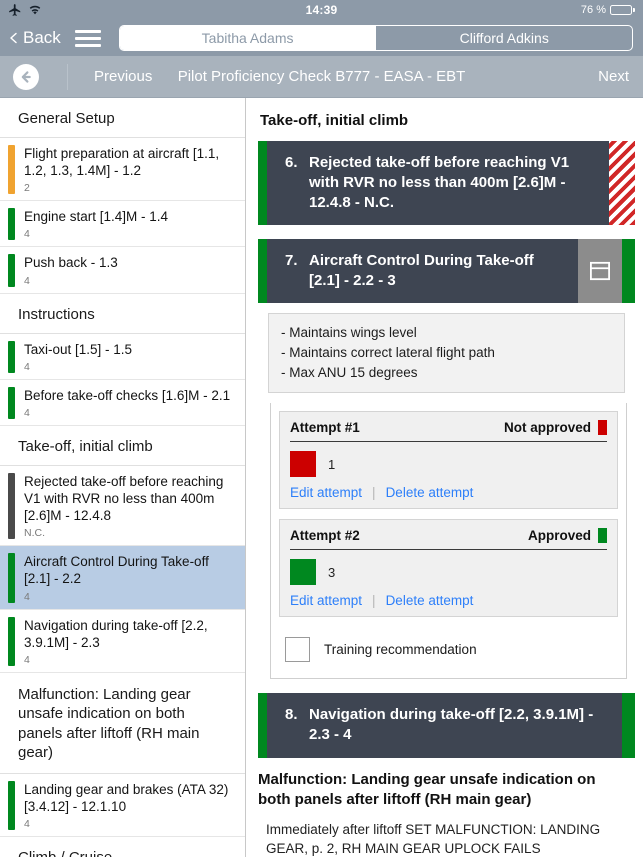  I want to click on attempt-2-header: Attempt #2 Approved, so click(448, 539).